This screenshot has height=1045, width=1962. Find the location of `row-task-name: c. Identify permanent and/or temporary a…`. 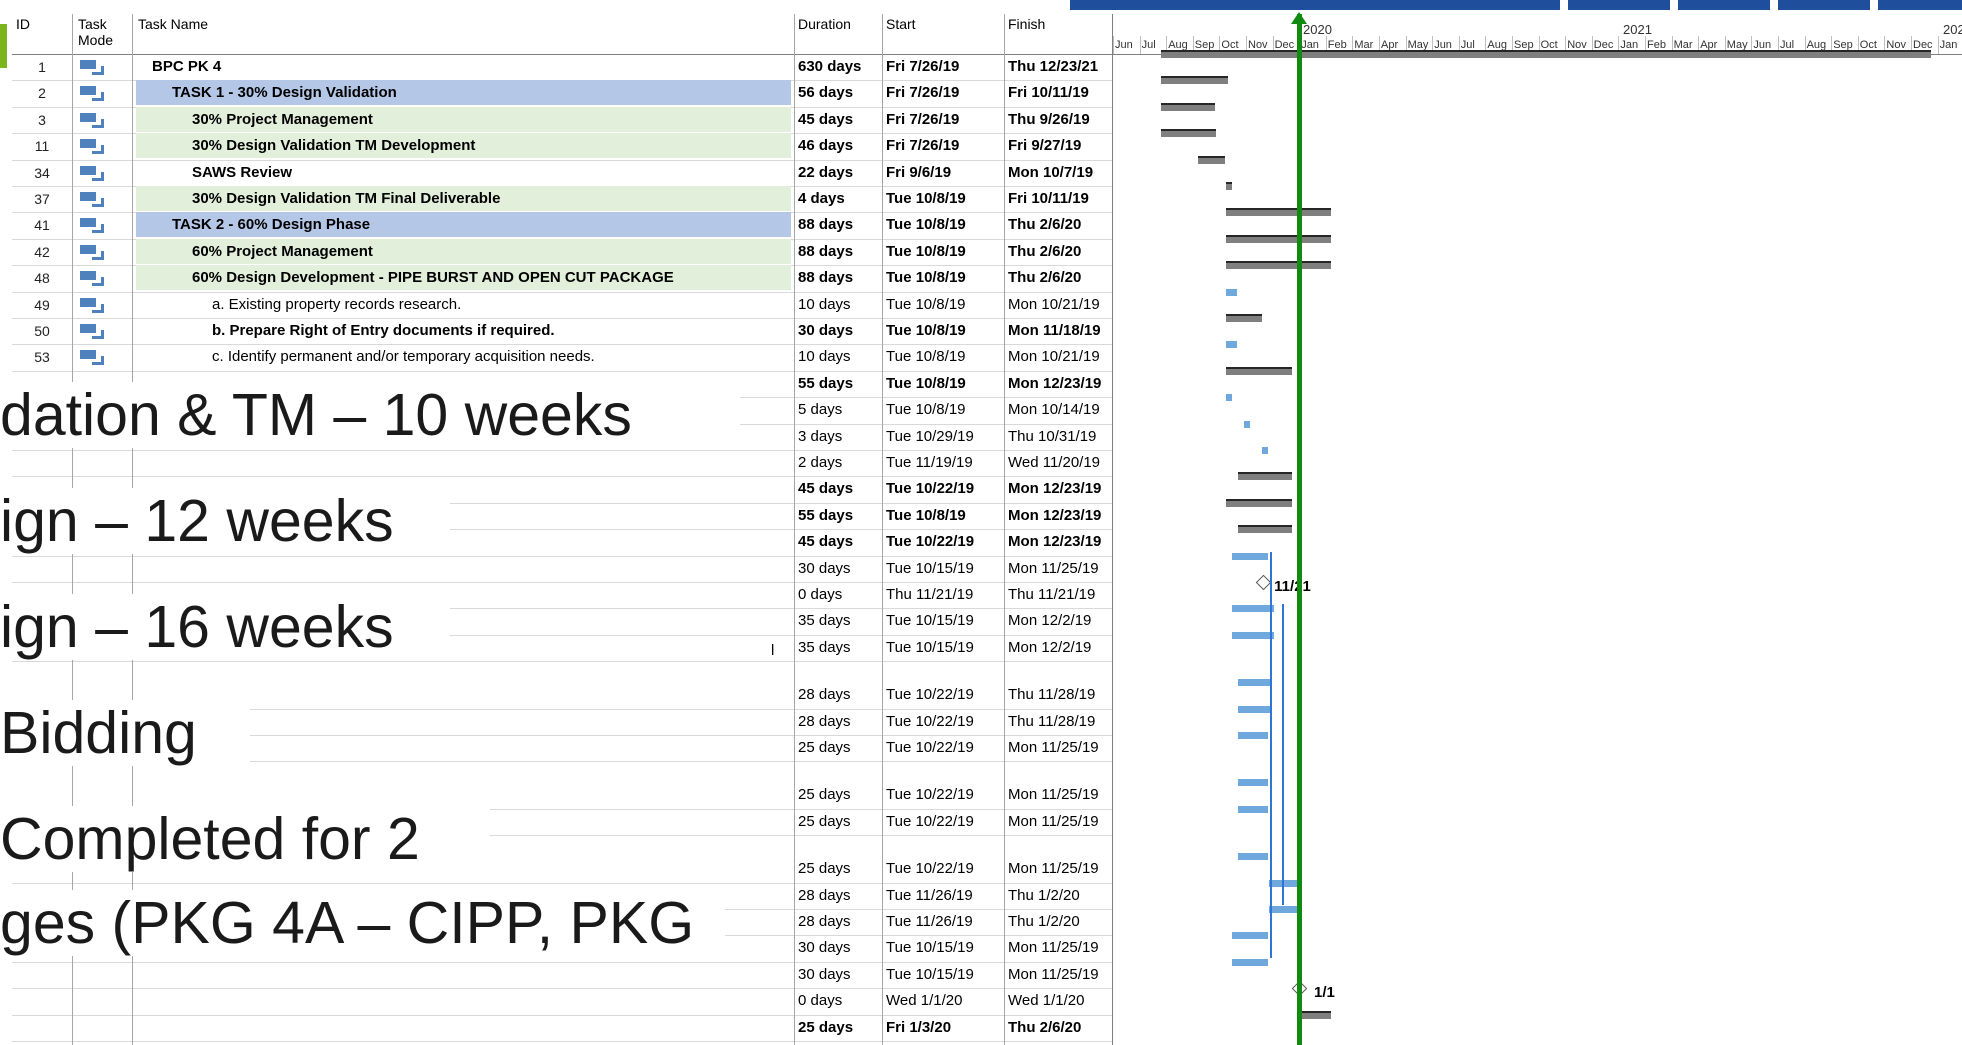

row-task-name: c. Identify permanent and/or temporary a… is located at coordinates (463, 357).